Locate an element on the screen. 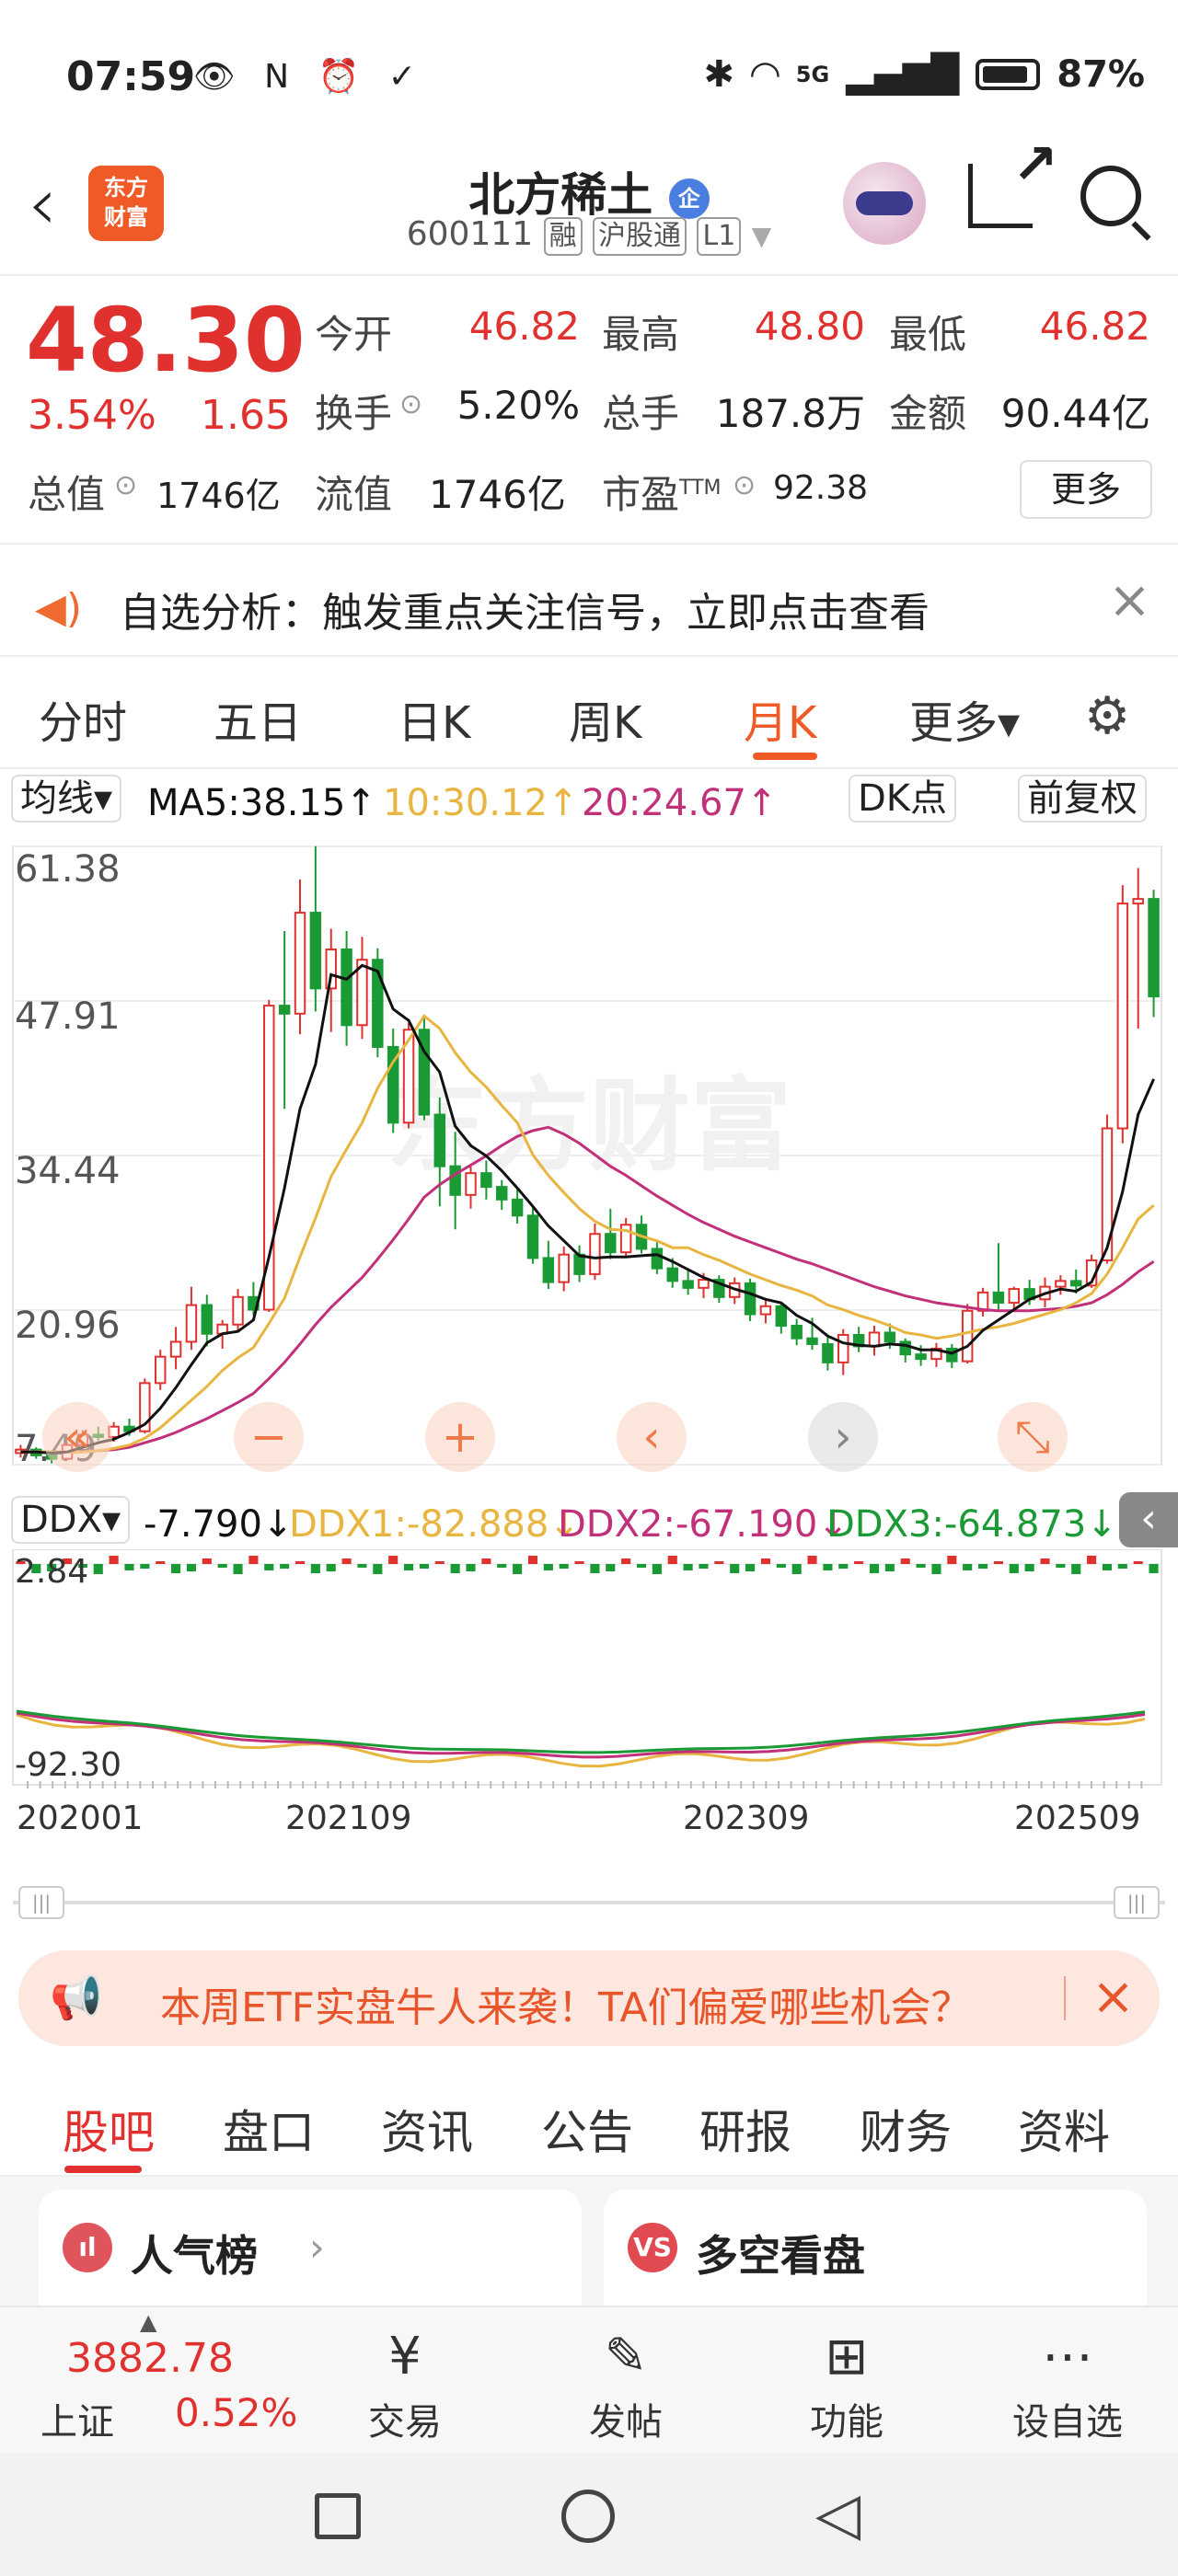  gear-icon: ⚙ is located at coordinates (1107, 716).